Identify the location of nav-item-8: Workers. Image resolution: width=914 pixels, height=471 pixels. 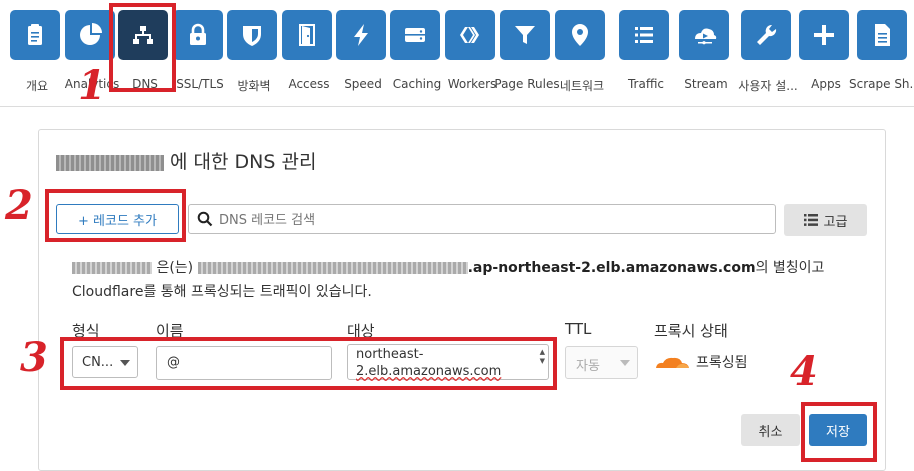
(472, 52).